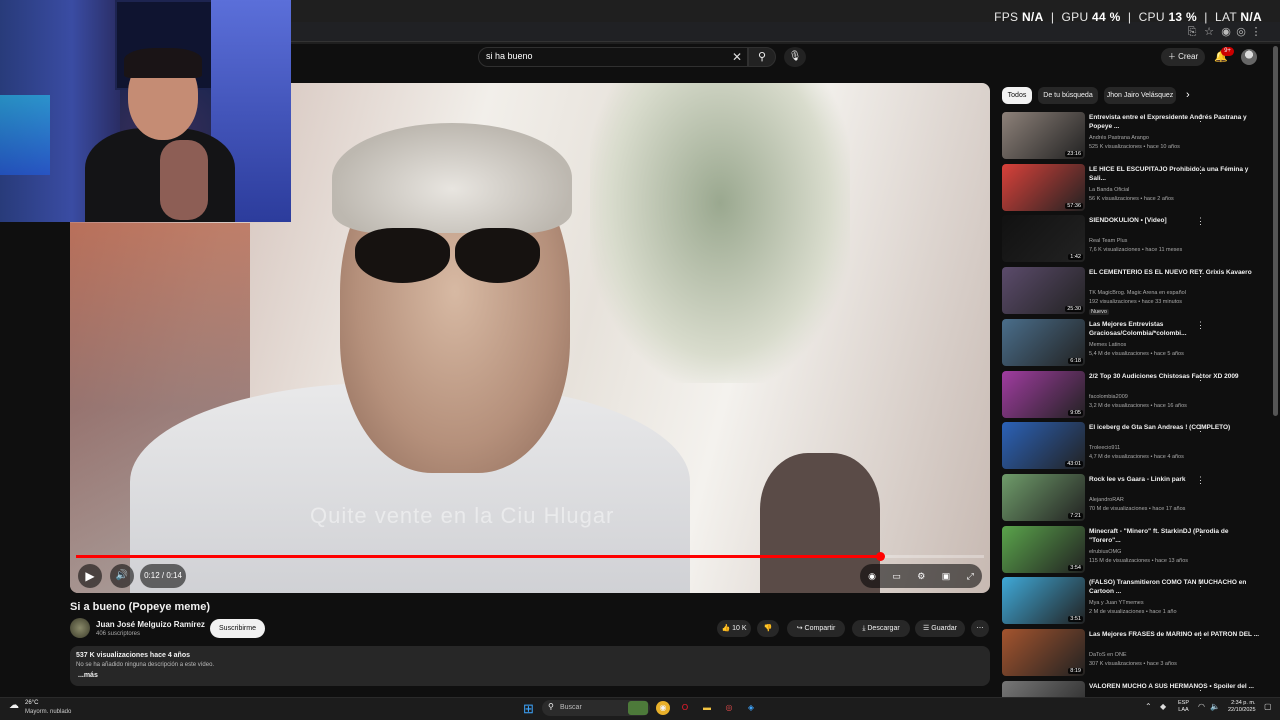  Describe the element at coordinates (663, 708) in the screenshot. I see `chrome-icon: ◉` at that location.